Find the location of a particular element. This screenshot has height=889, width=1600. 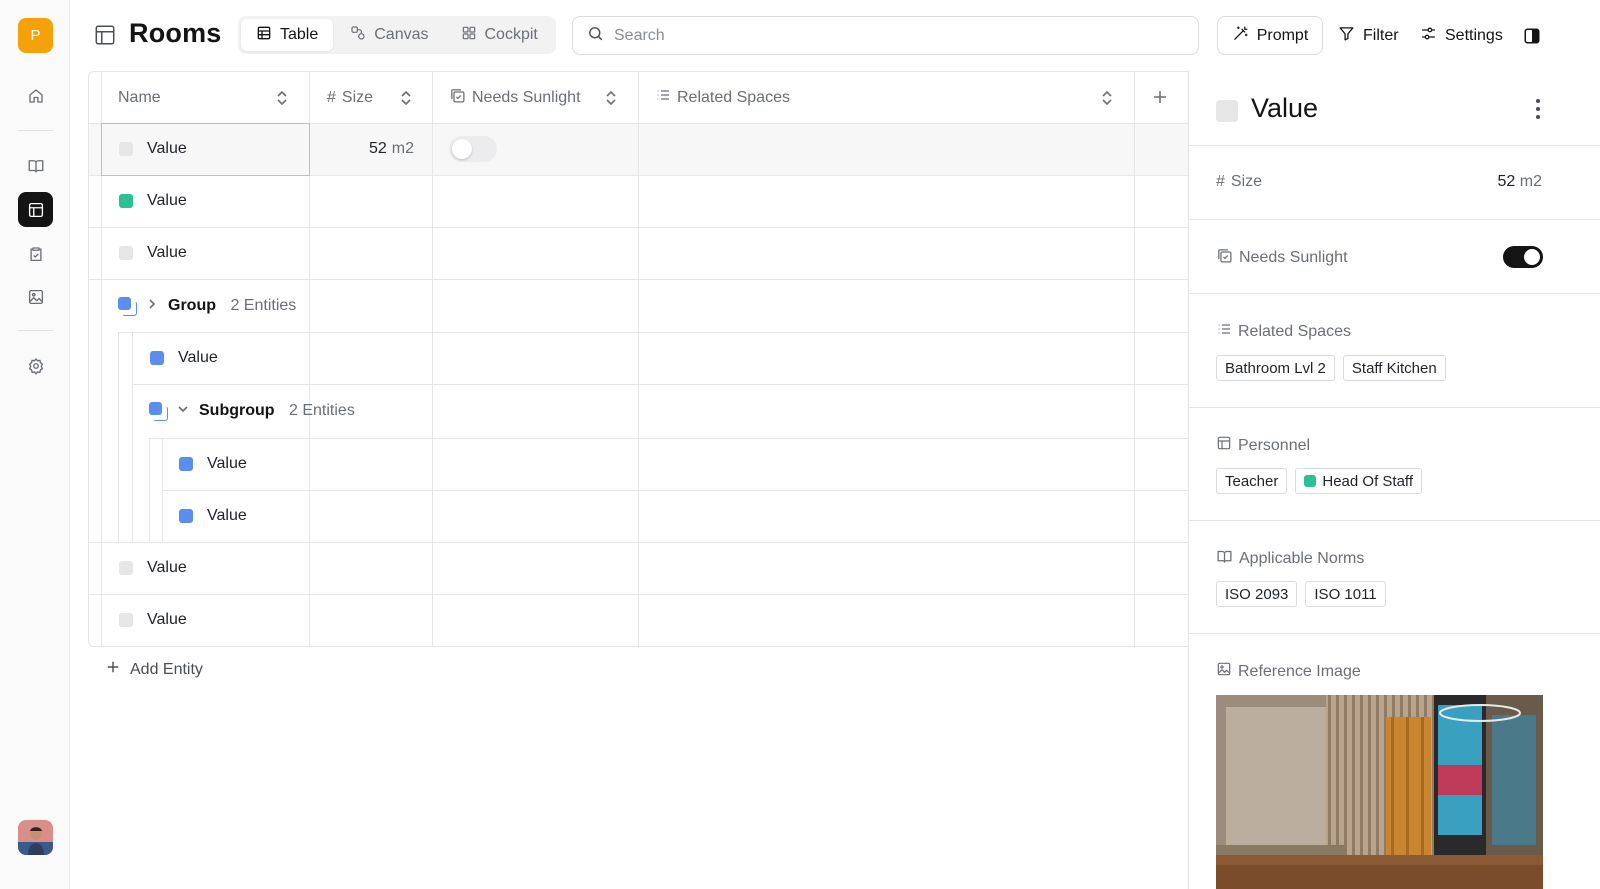

chip-label: Head Of Staff is located at coordinates (1367, 481).